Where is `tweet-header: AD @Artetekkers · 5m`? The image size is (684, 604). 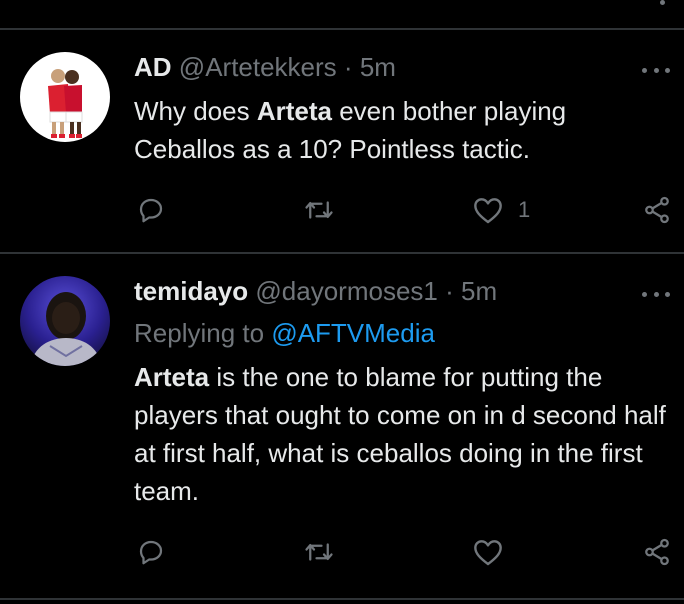 tweet-header: AD @Artetekkers · 5m is located at coordinates (265, 67).